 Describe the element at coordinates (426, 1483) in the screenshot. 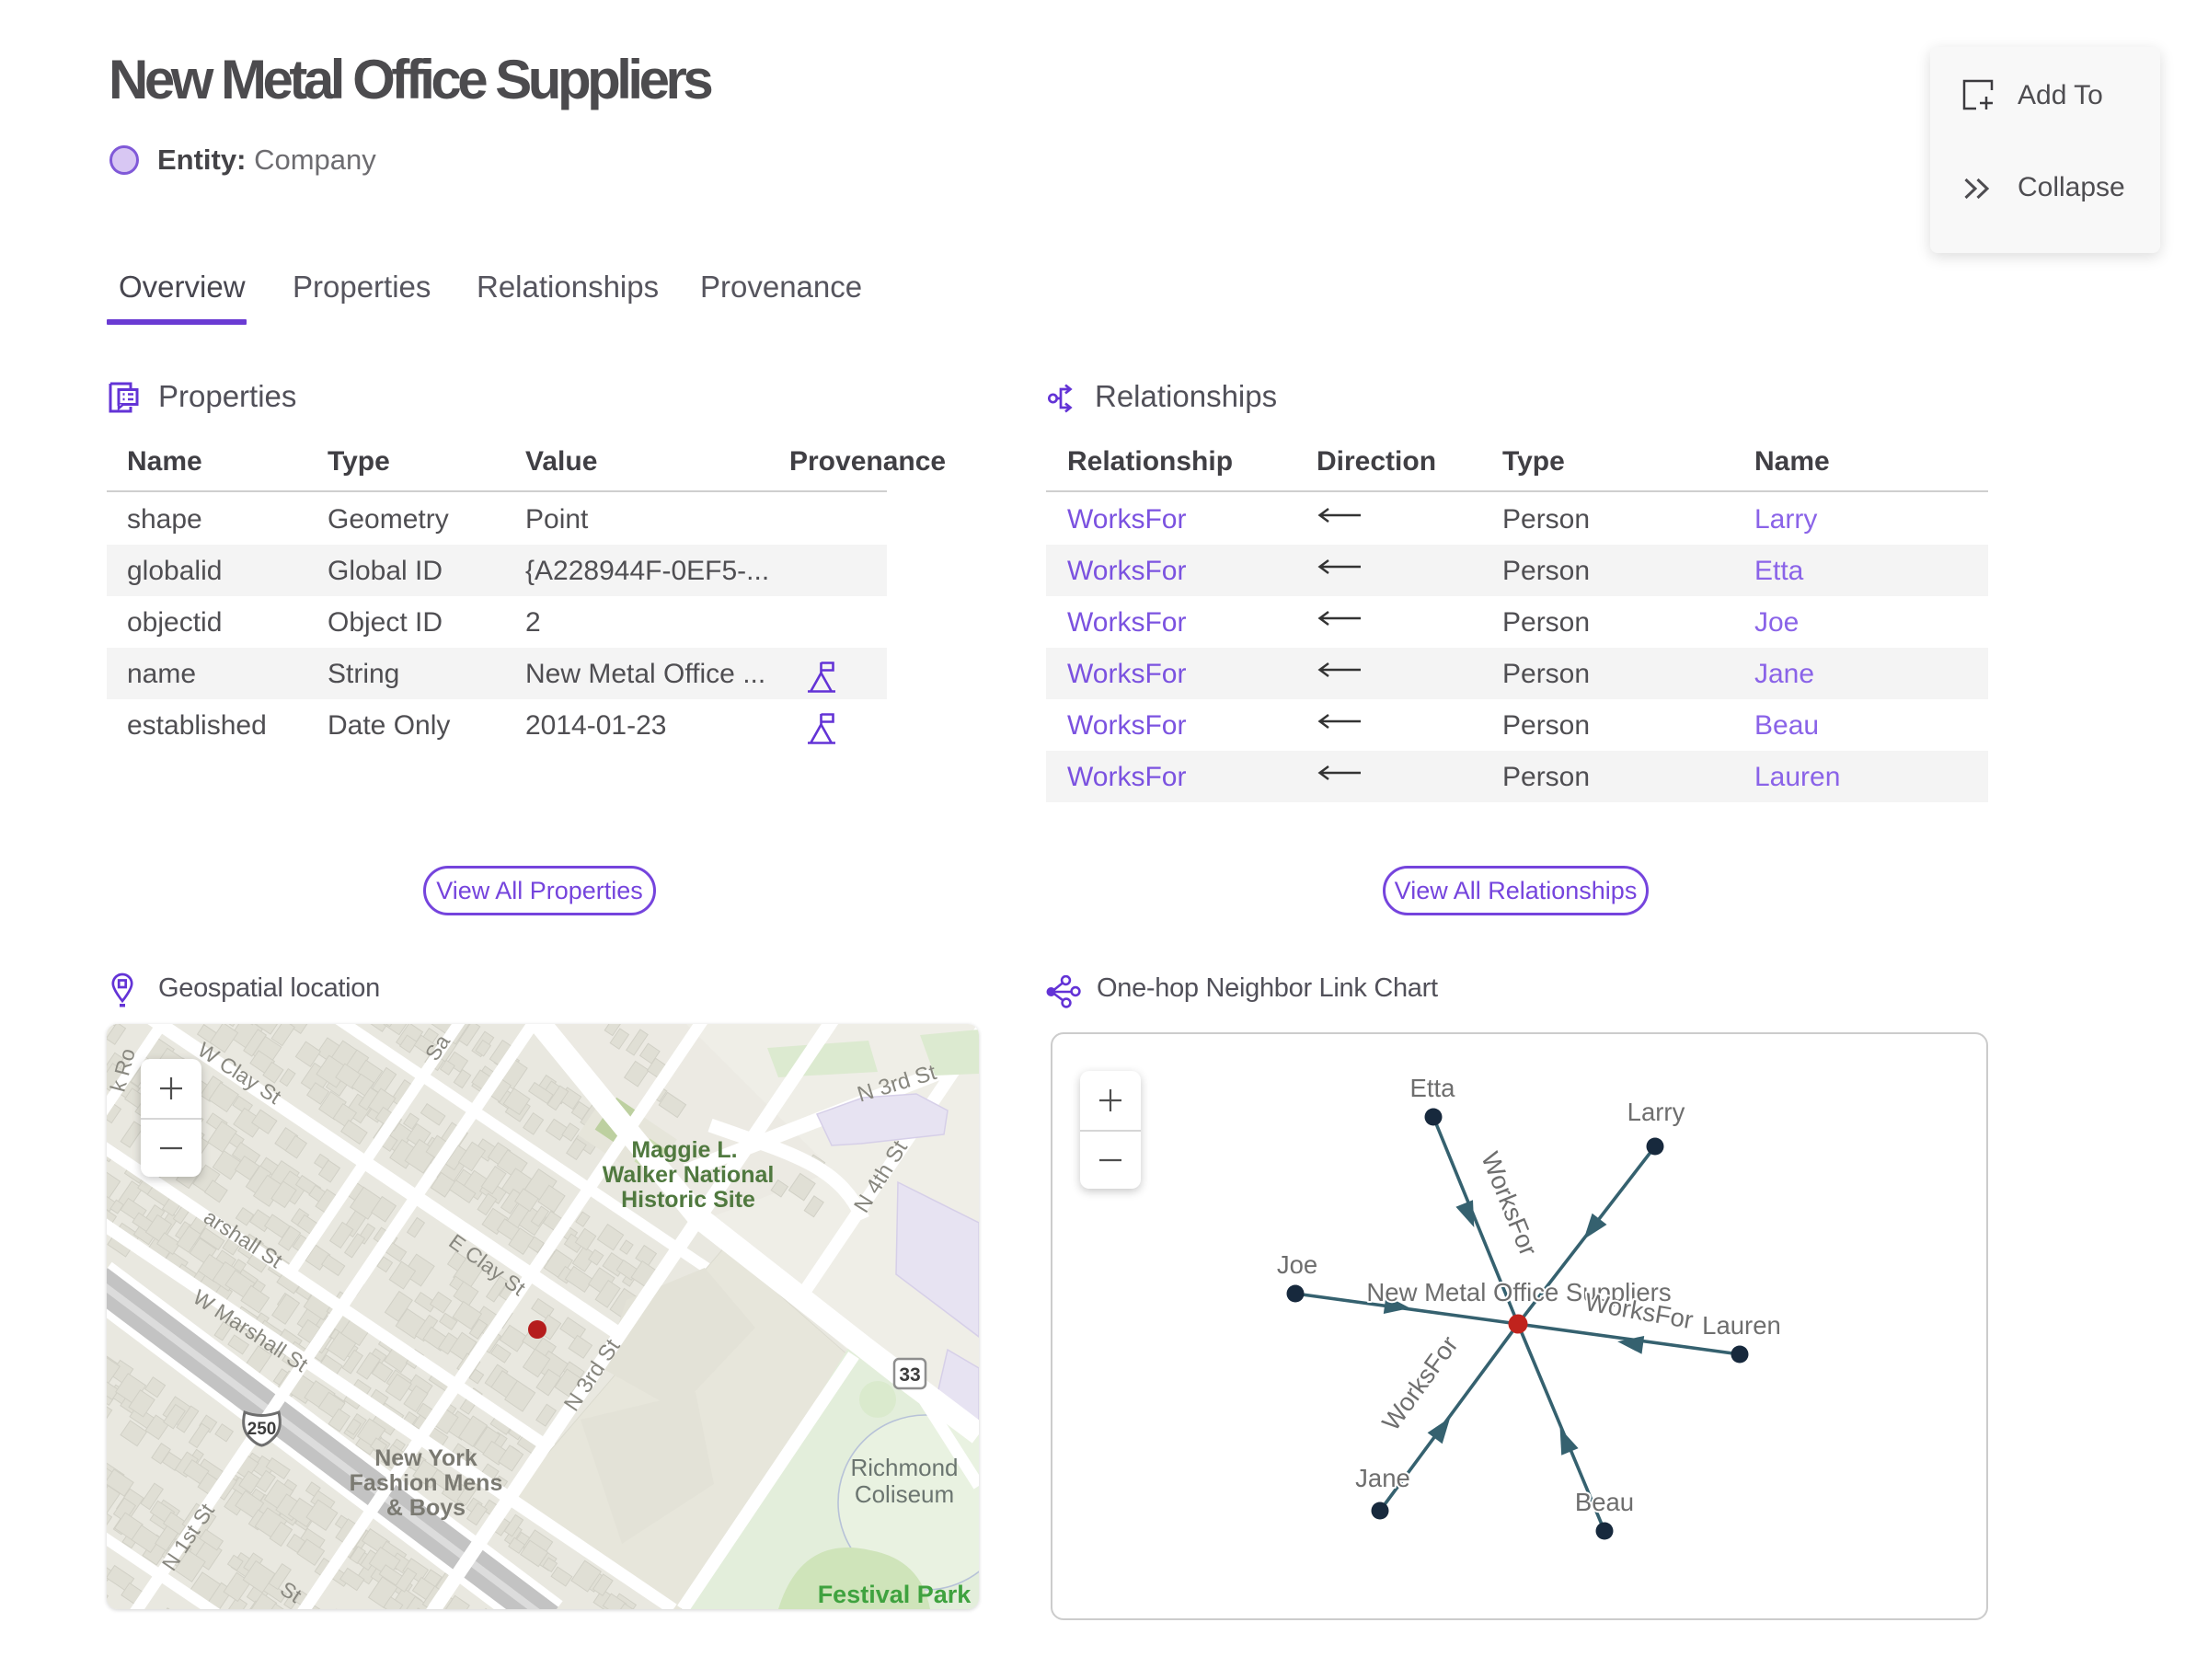

I see `svg-text: Fashion Mens` at that location.